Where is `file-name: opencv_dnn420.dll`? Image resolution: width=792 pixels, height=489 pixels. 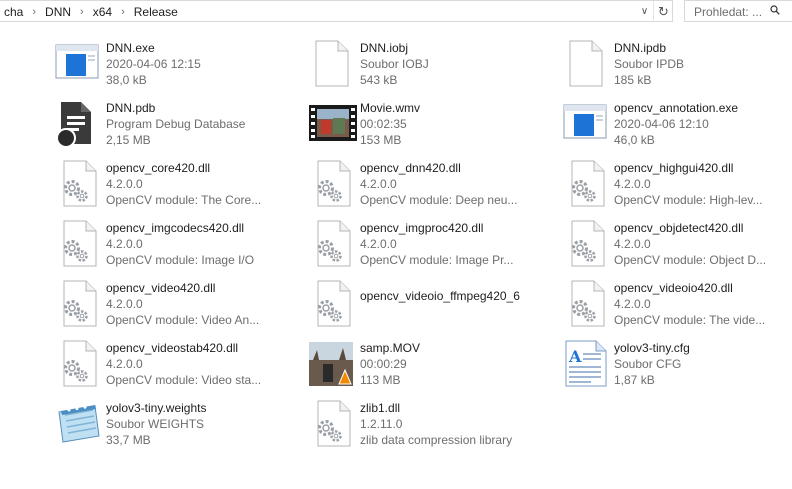 file-name: opencv_dnn420.dll is located at coordinates (410, 168).